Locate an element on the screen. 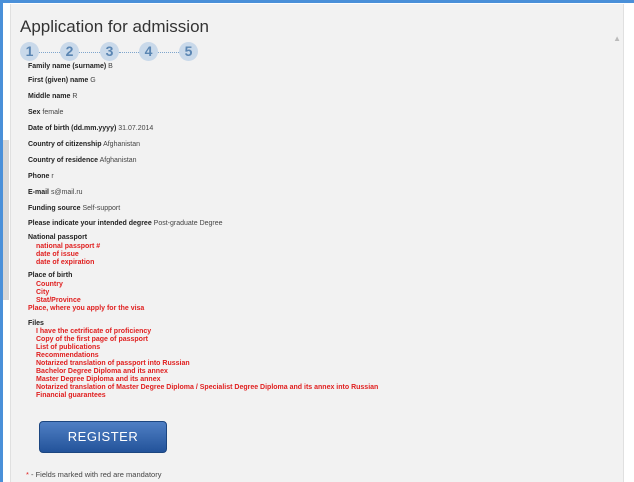 Image resolution: width=634 pixels, height=482 pixels. passport-expiration-link: date of expiration is located at coordinates (65, 262).